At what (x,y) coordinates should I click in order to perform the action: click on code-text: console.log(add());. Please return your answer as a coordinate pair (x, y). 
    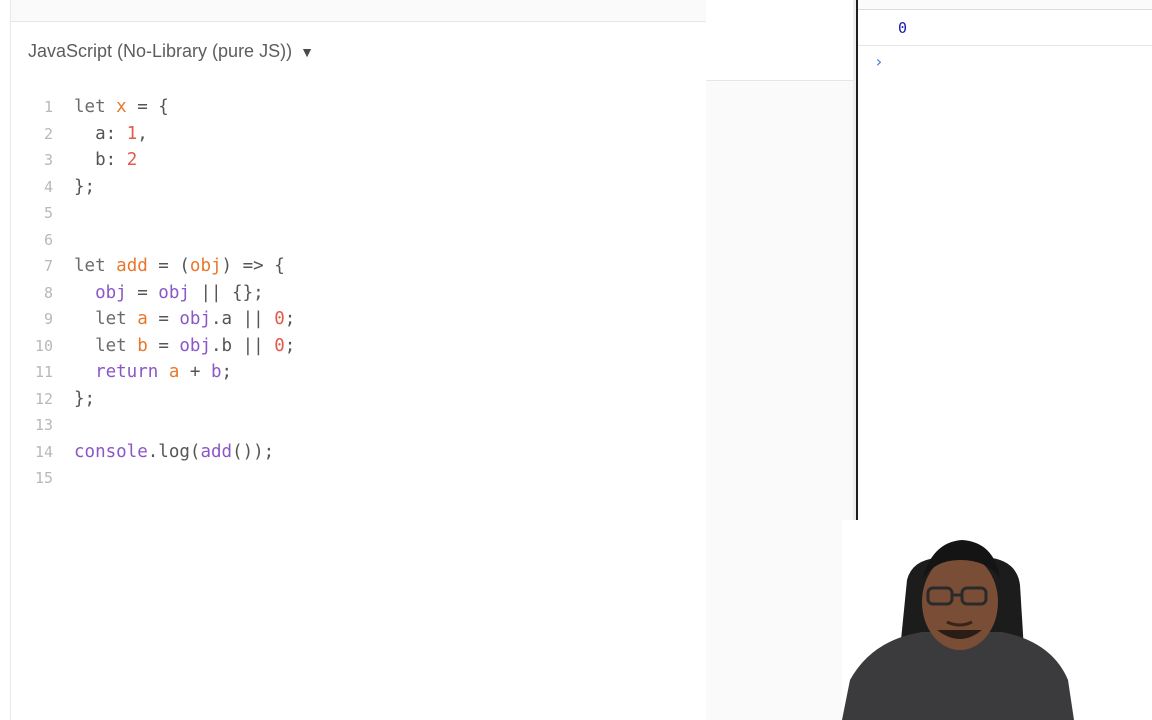
    Looking at the image, I should click on (174, 452).